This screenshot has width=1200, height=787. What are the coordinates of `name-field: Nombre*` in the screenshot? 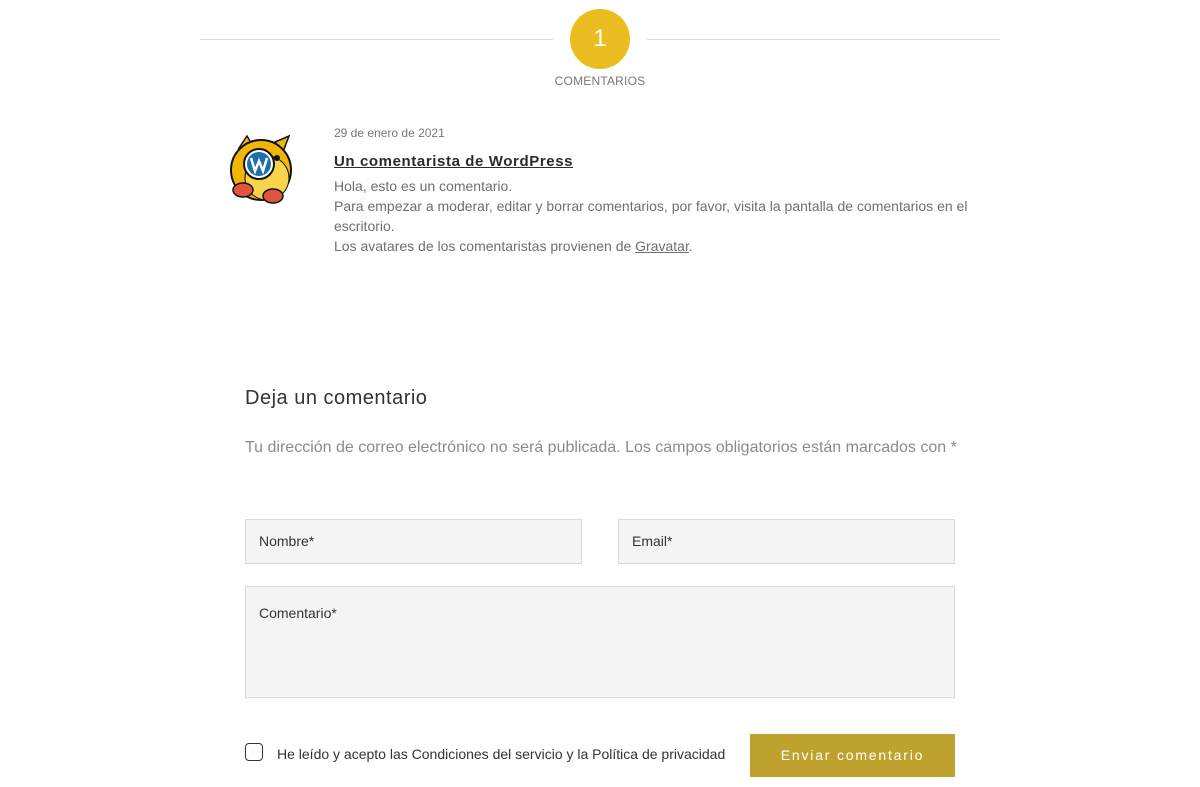 It's located at (413, 541).